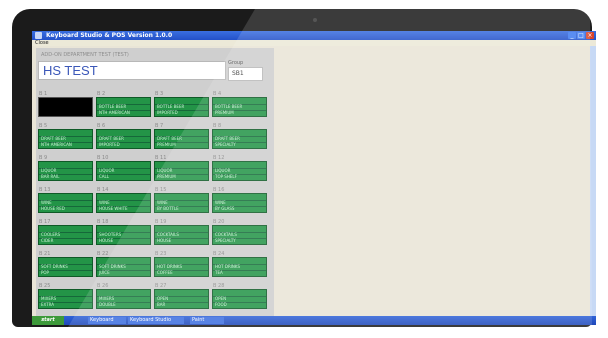 The width and height of the screenshot is (608, 338). I want to click on key-cell: B 24 HOT DRINKS TEA, so click(239, 264).